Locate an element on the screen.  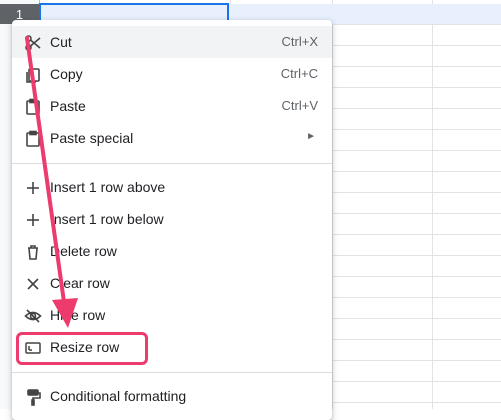
menu-item-shortcut: Ctrl+C is located at coordinates (299, 73).